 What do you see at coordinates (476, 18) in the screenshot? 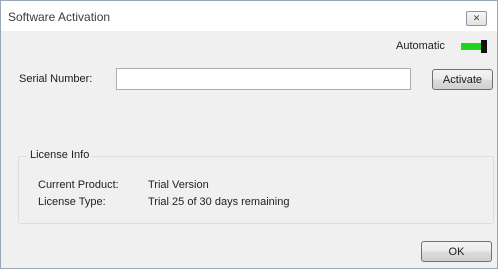
I see `close-icon: ✕` at bounding box center [476, 18].